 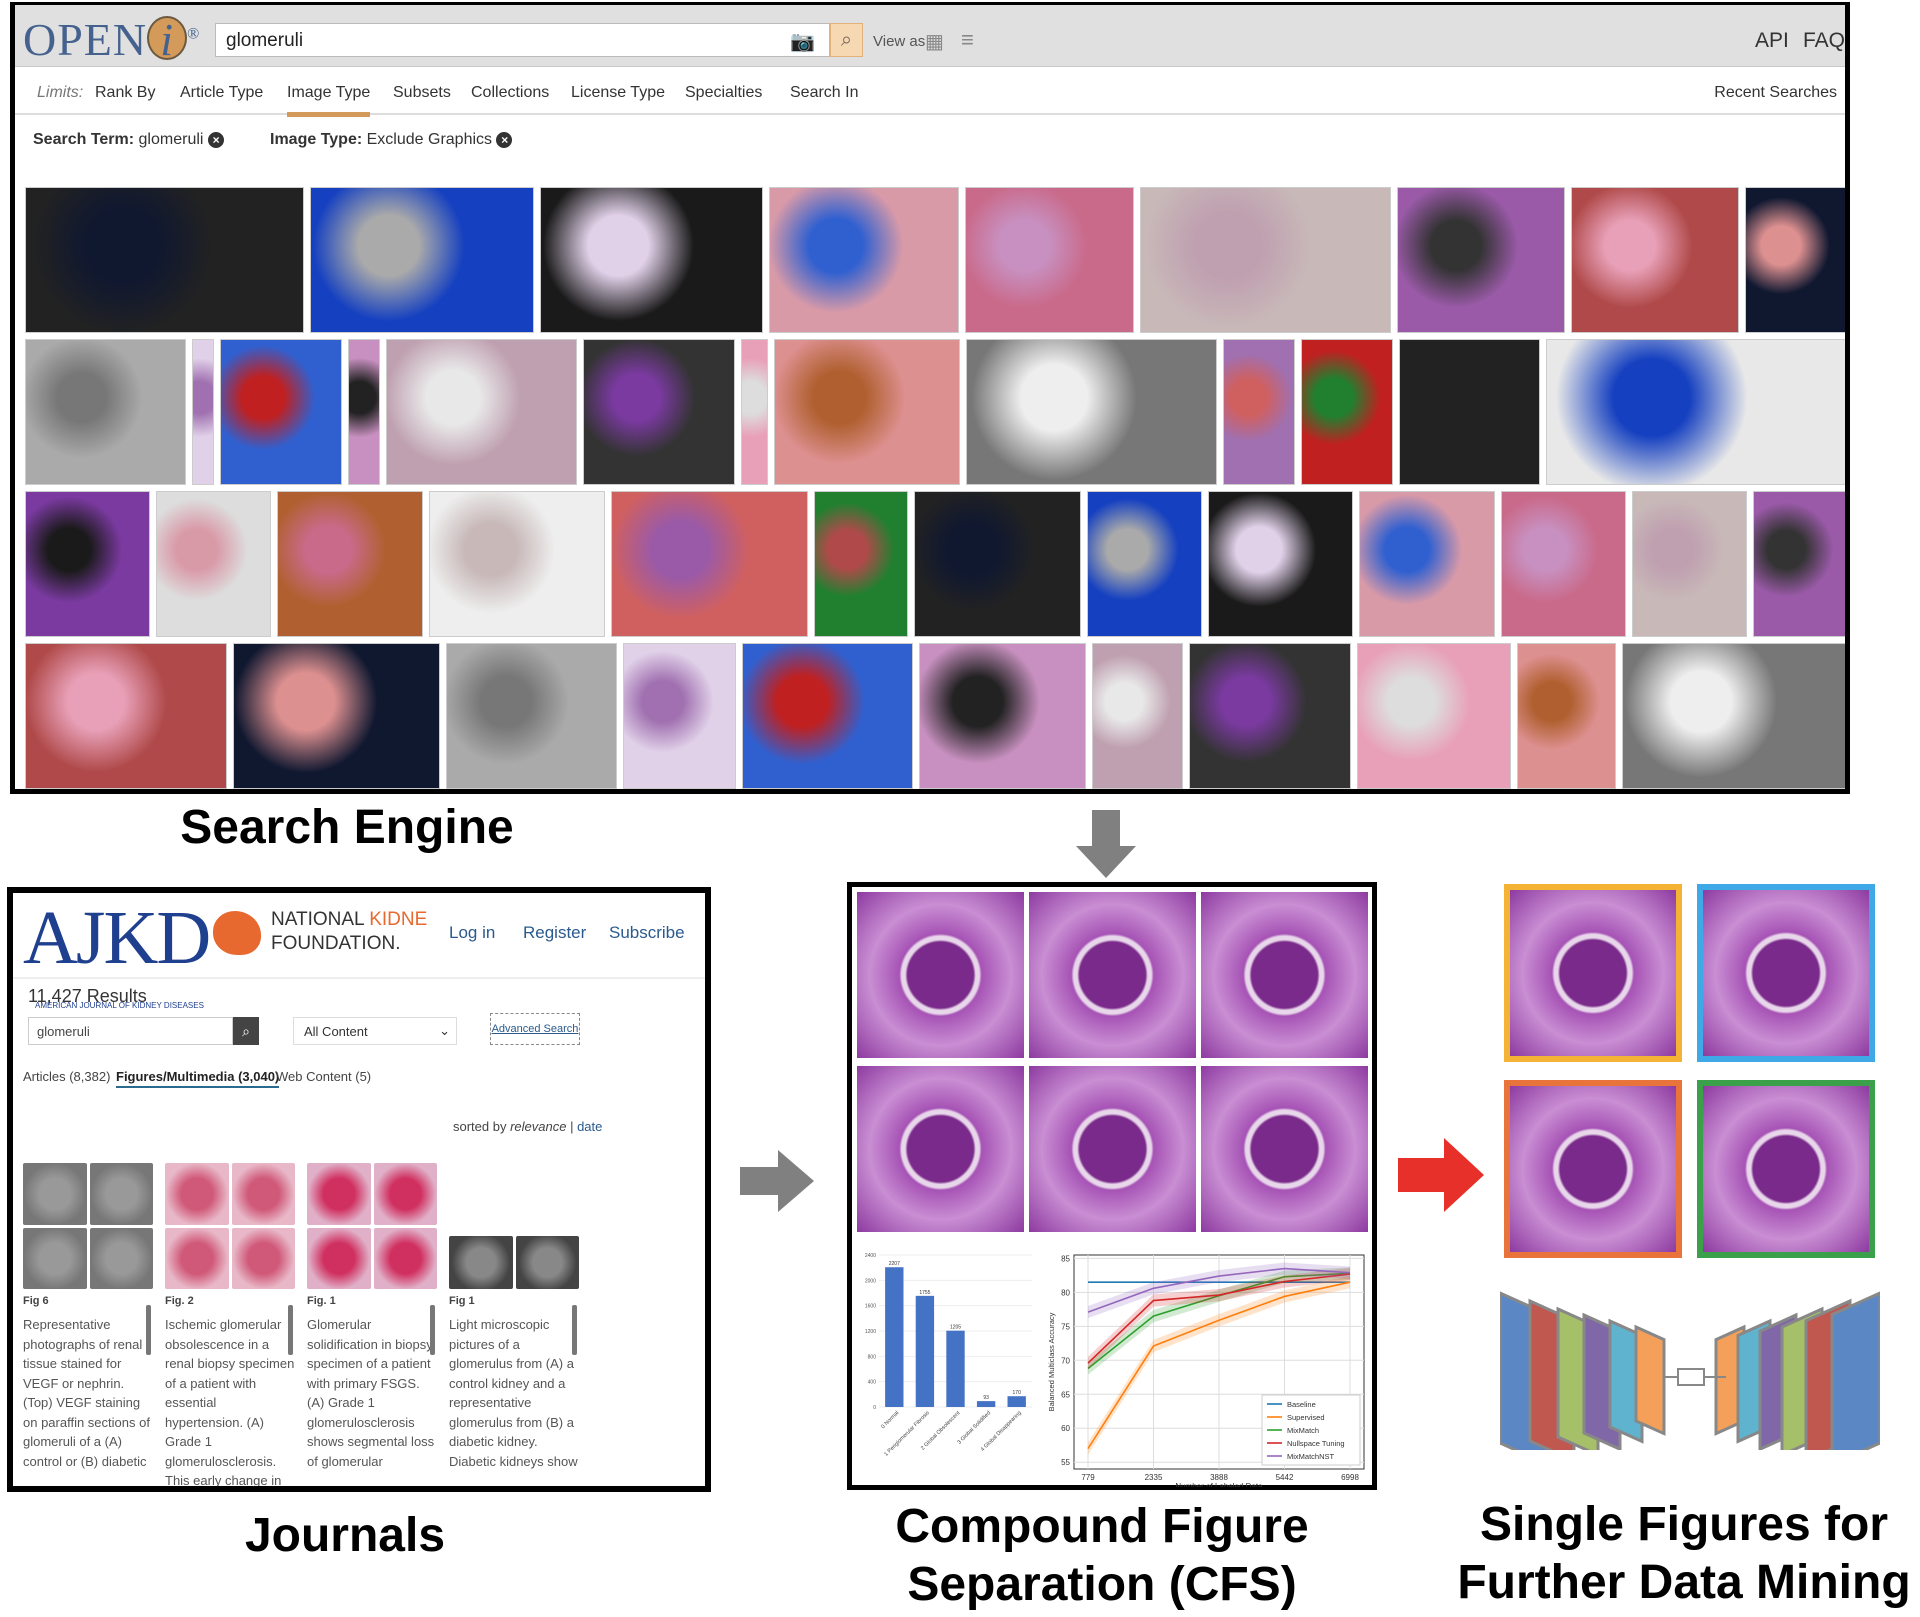 I want to click on legend-label: MixMatchNST, so click(x=1311, y=1456).